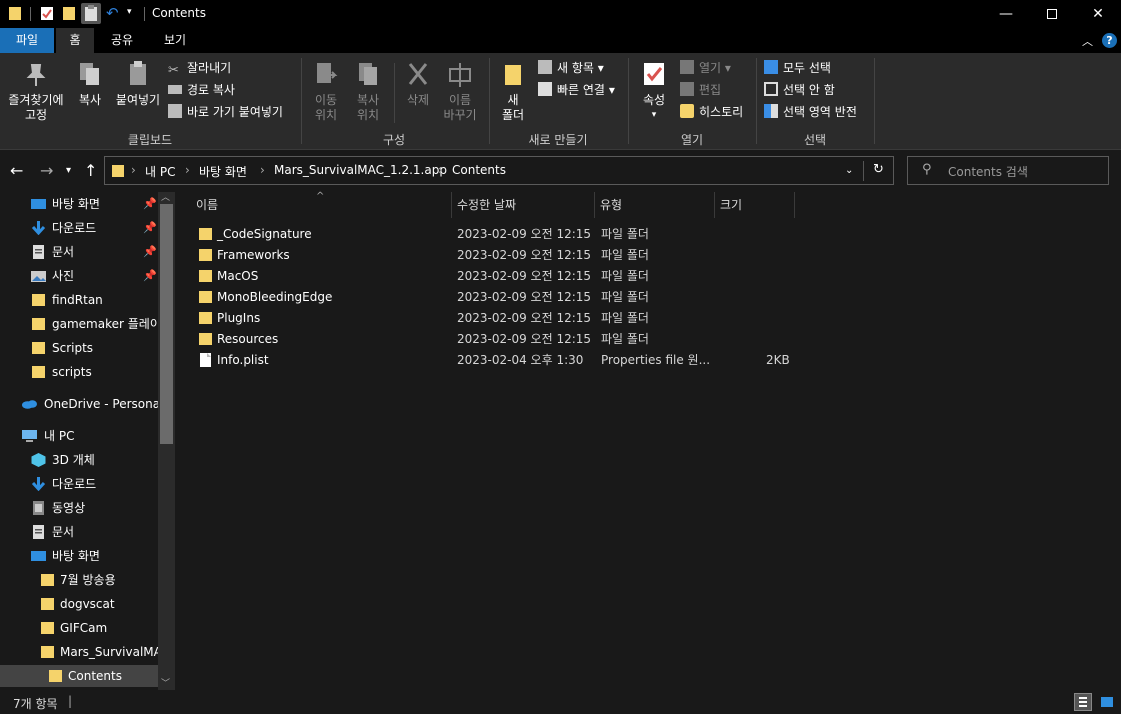 Image resolution: width=1121 pixels, height=714 pixels. What do you see at coordinates (810, 112) in the screenshot?
I see `invert-selection-button: 선택 영역 반전` at bounding box center [810, 112].